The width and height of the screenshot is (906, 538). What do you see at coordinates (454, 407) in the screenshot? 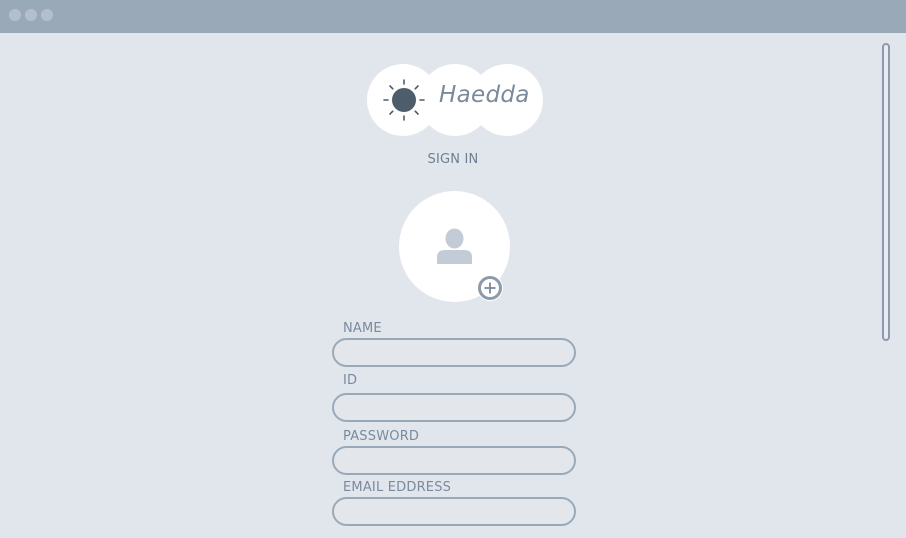
I see `id-input` at bounding box center [454, 407].